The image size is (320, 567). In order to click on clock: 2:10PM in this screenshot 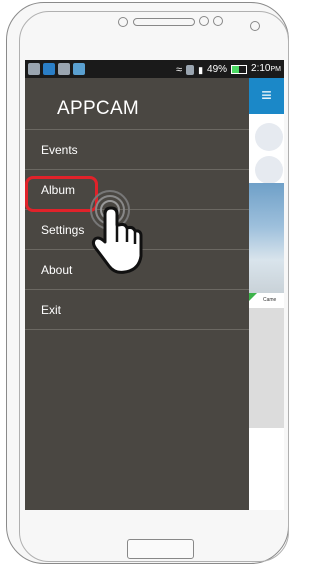, I will do `click(266, 69)`.